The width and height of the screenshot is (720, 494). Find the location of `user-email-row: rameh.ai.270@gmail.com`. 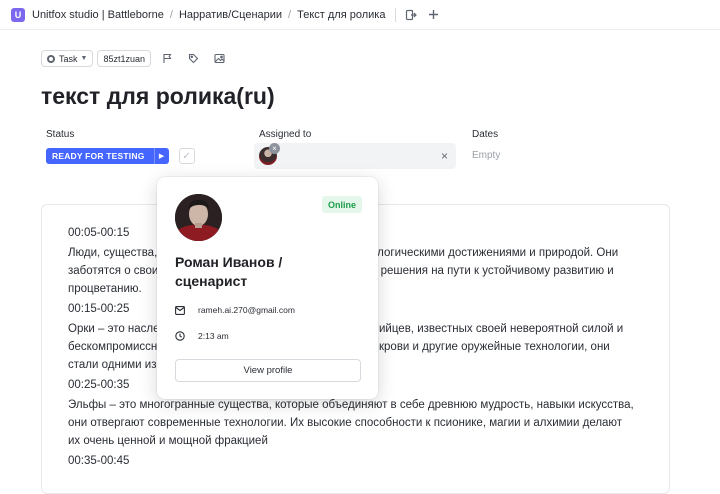

user-email-row: rameh.ai.270@gmail.com is located at coordinates (235, 310).